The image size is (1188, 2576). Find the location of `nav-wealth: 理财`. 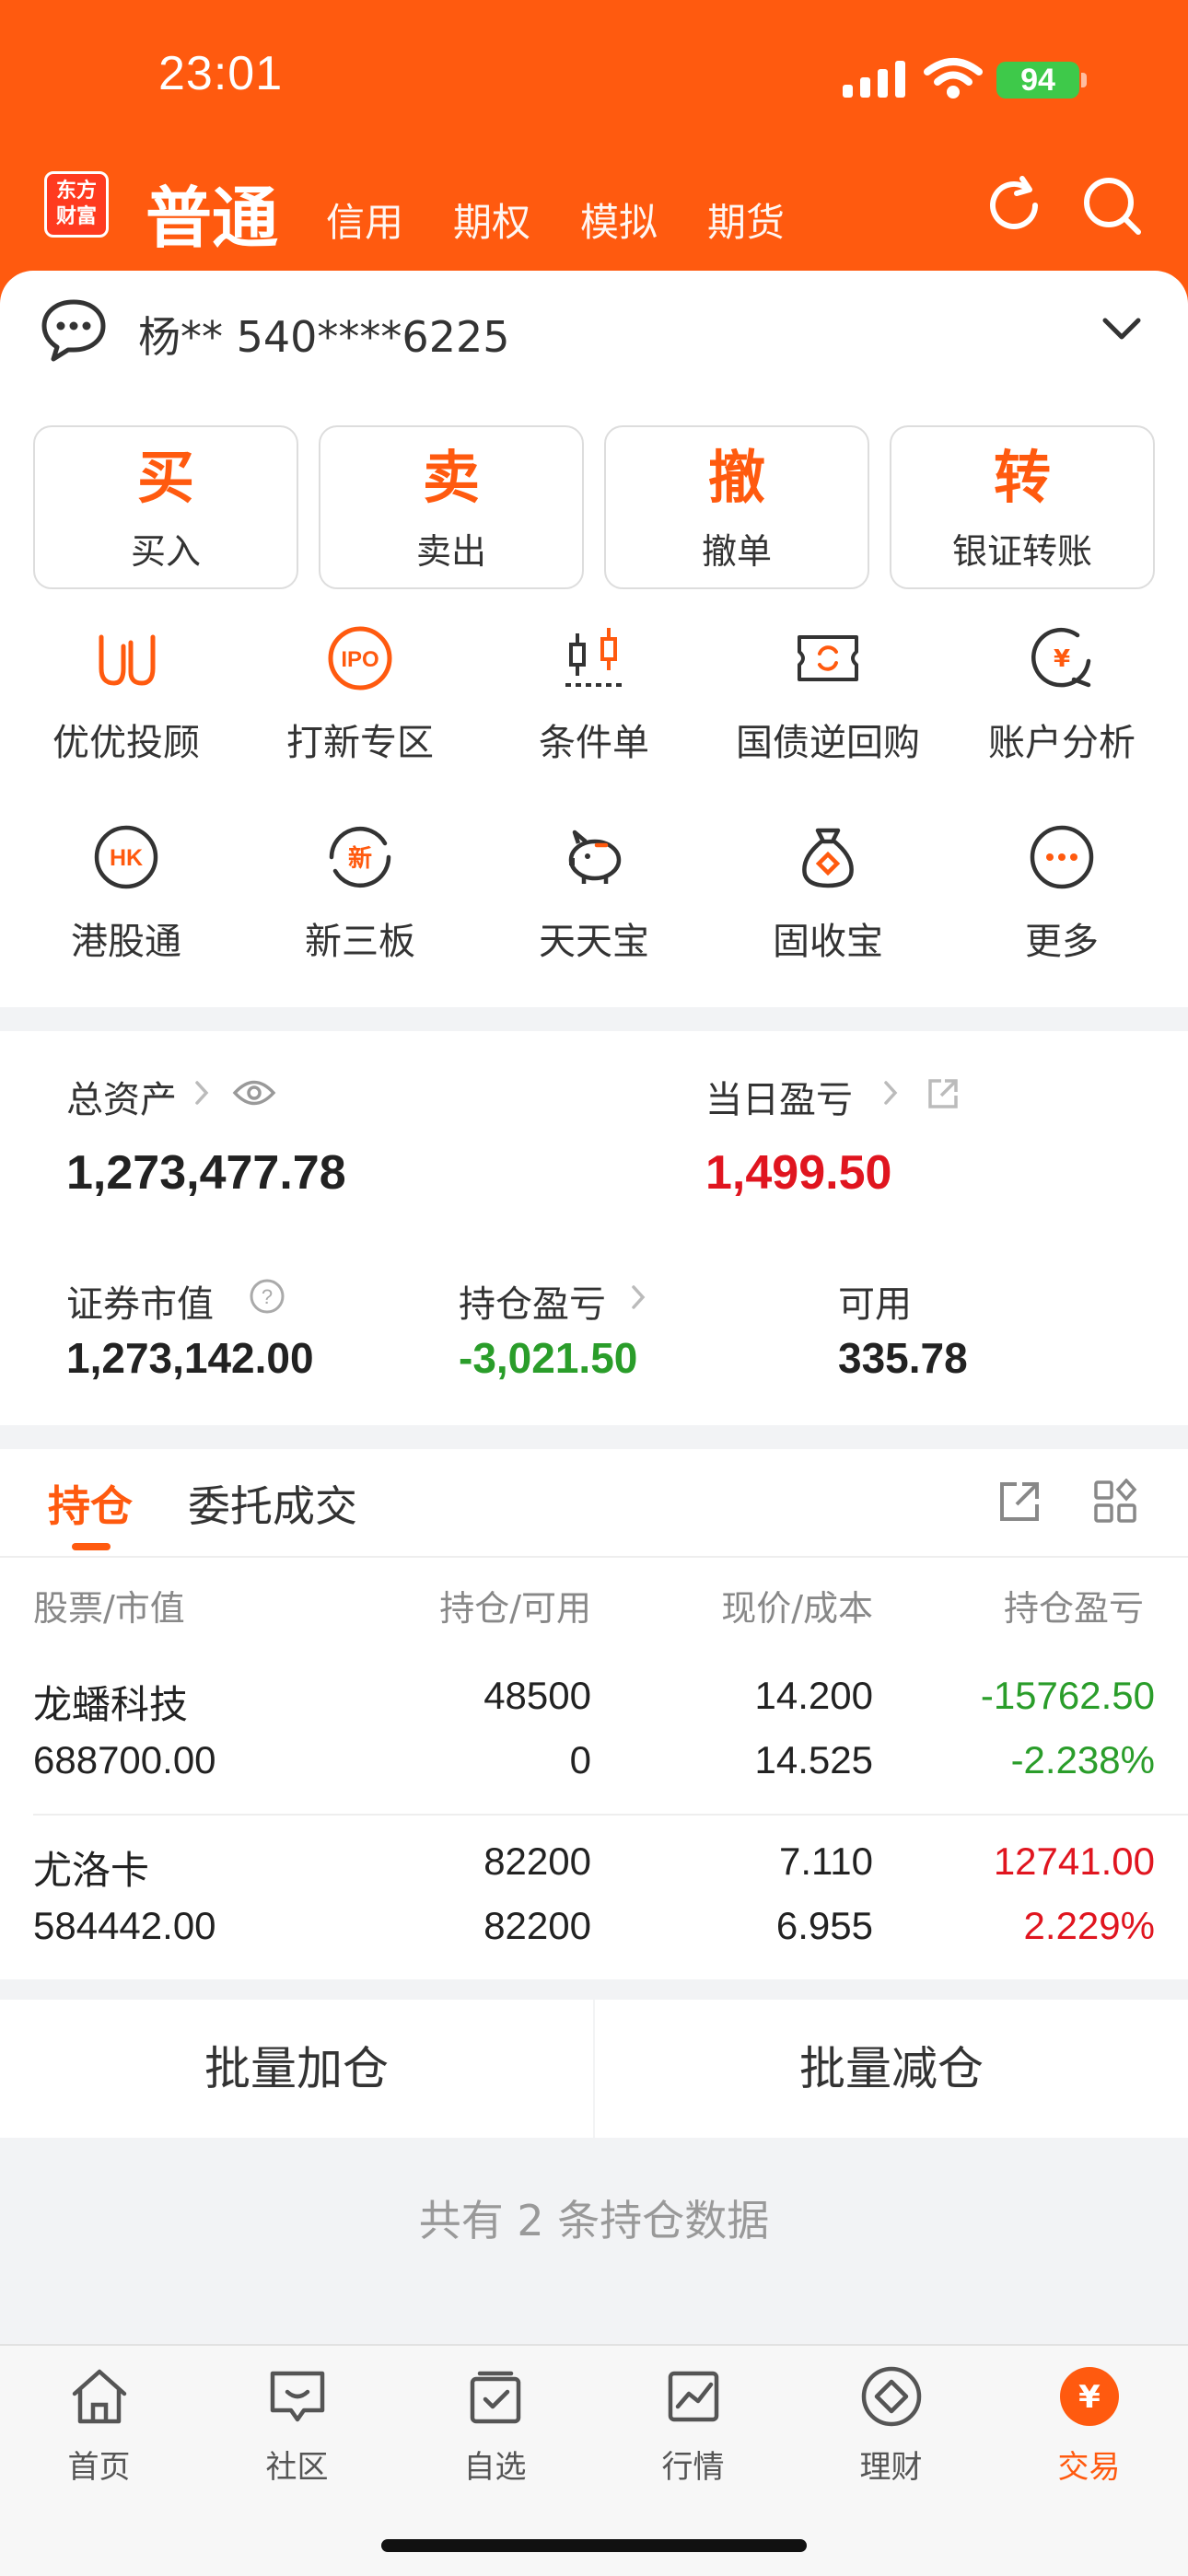

nav-wealth: 理财 is located at coordinates (891, 2425).